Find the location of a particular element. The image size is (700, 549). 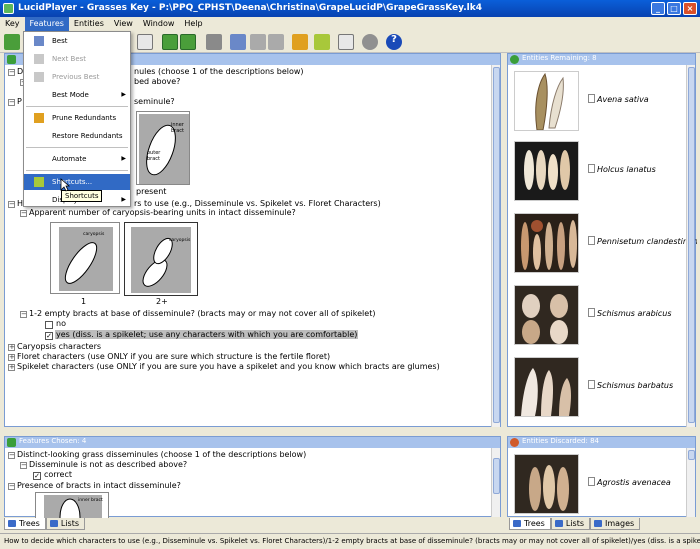

tab-trees: Trees is located at coordinates (25, 524).